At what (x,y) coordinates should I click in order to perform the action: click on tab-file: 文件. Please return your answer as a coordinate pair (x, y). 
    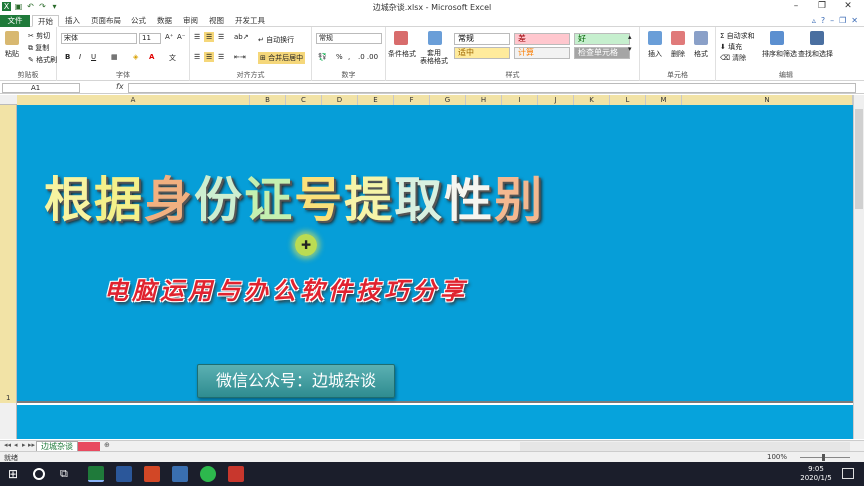
    Looking at the image, I should click on (15, 21).